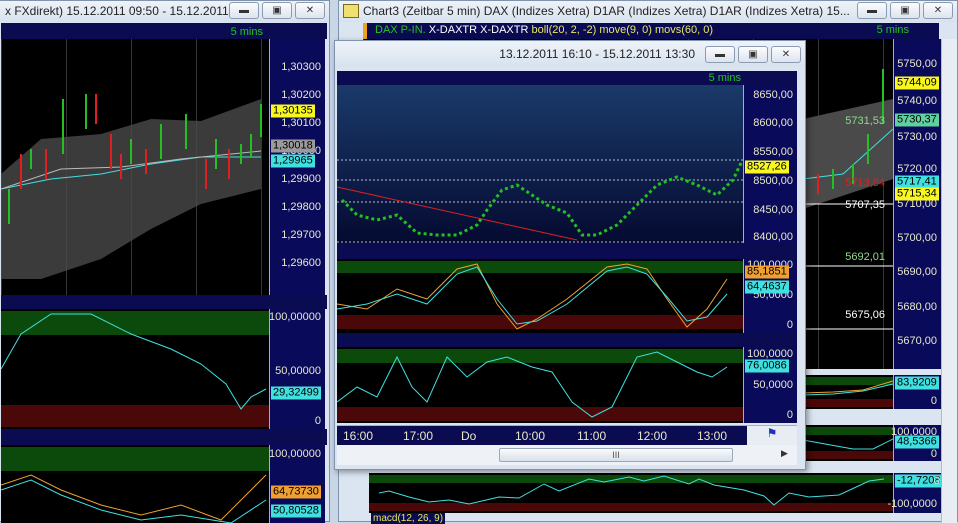 This screenshot has width=958, height=524. Describe the element at coordinates (567, 78) in the screenshot. I see `middle-chart-header: 5 mins` at that location.